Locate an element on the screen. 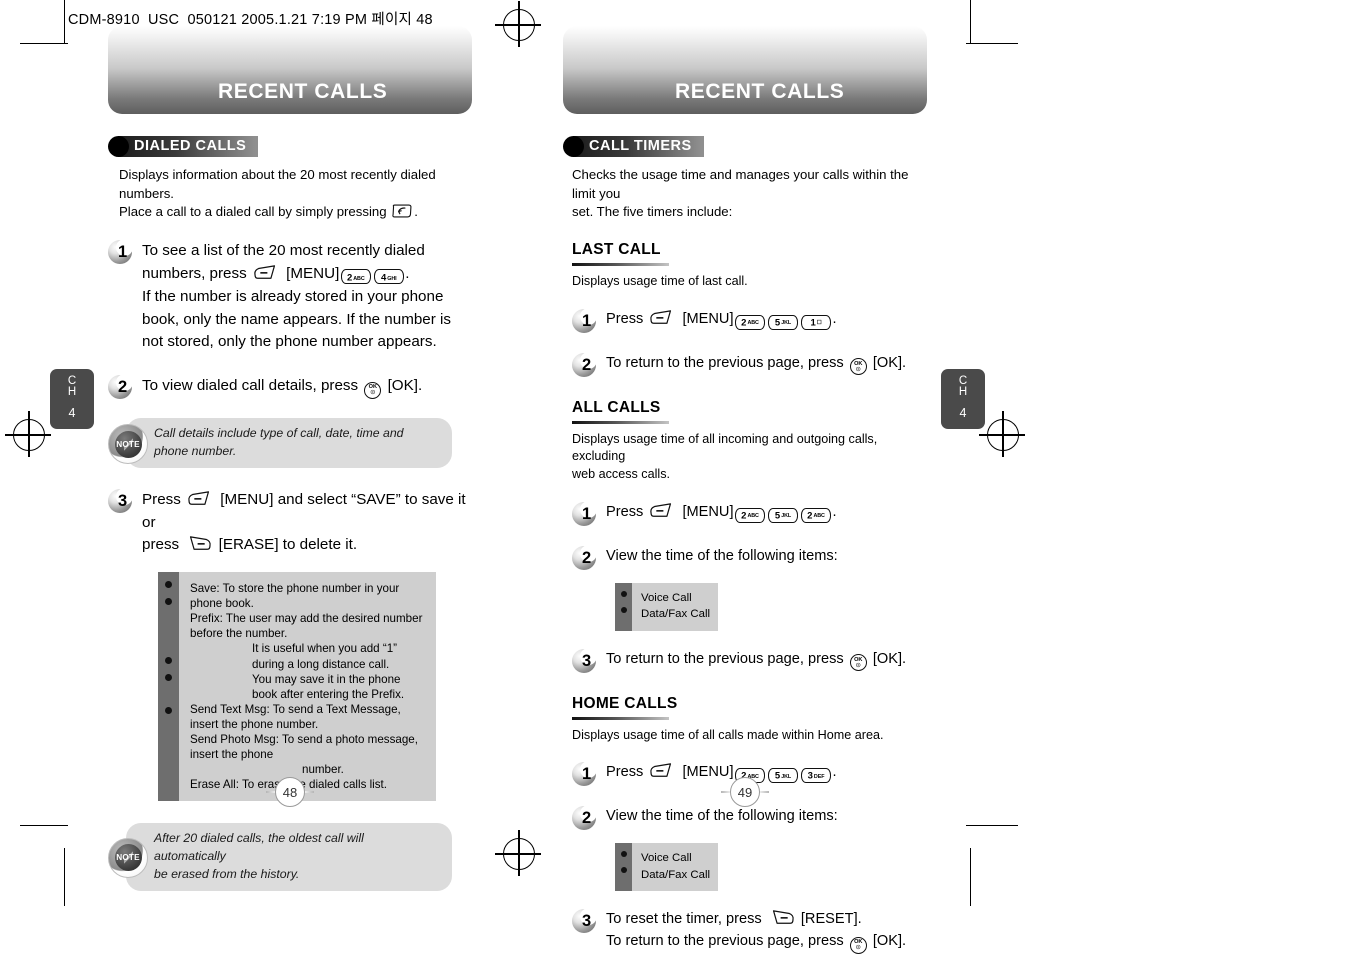 The height and width of the screenshot is (954, 1351). subsection-title: LAST CALL is located at coordinates (616, 250).